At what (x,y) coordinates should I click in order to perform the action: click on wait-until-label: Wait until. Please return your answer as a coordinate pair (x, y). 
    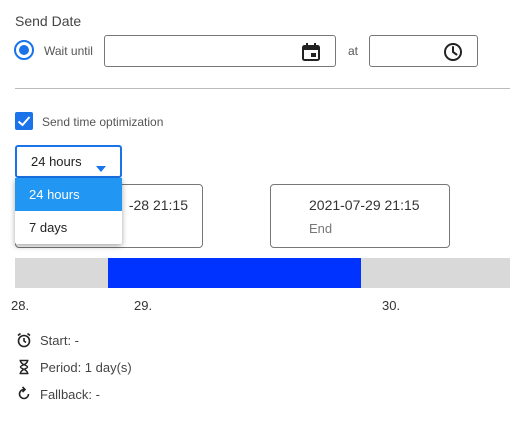
    Looking at the image, I should click on (68, 51).